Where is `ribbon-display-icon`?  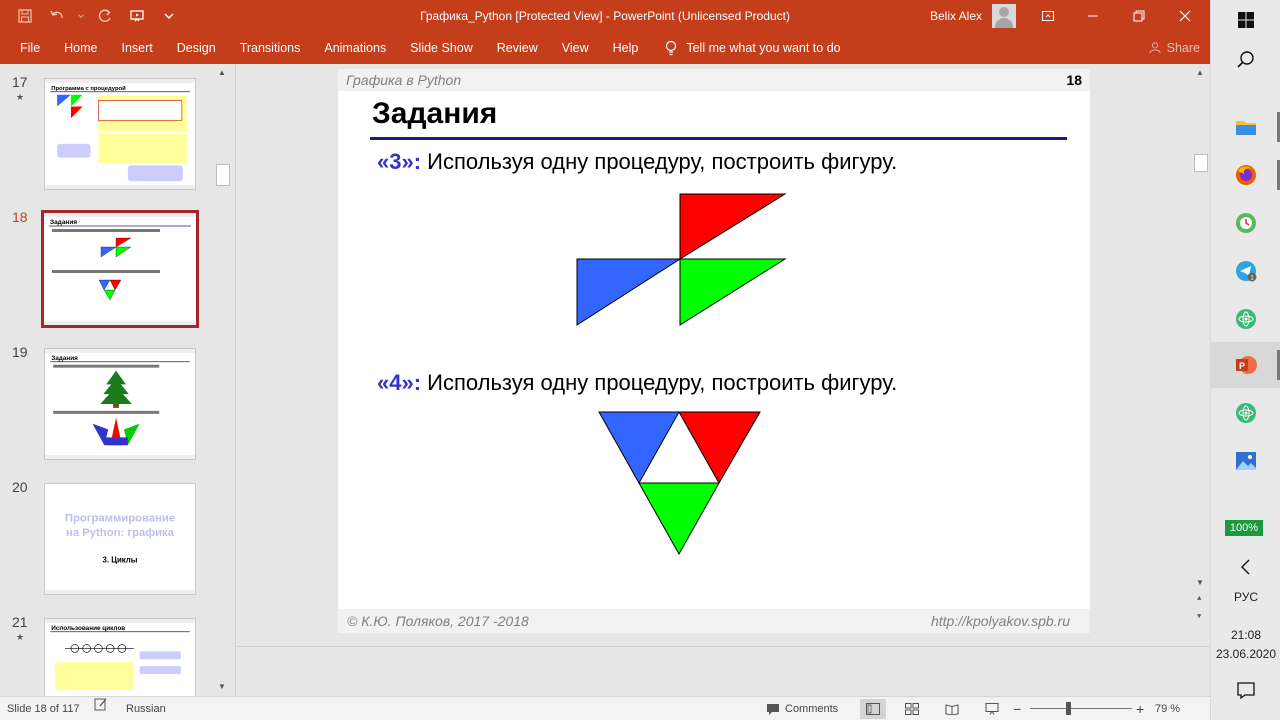
ribbon-display-icon is located at coordinates (1048, 16).